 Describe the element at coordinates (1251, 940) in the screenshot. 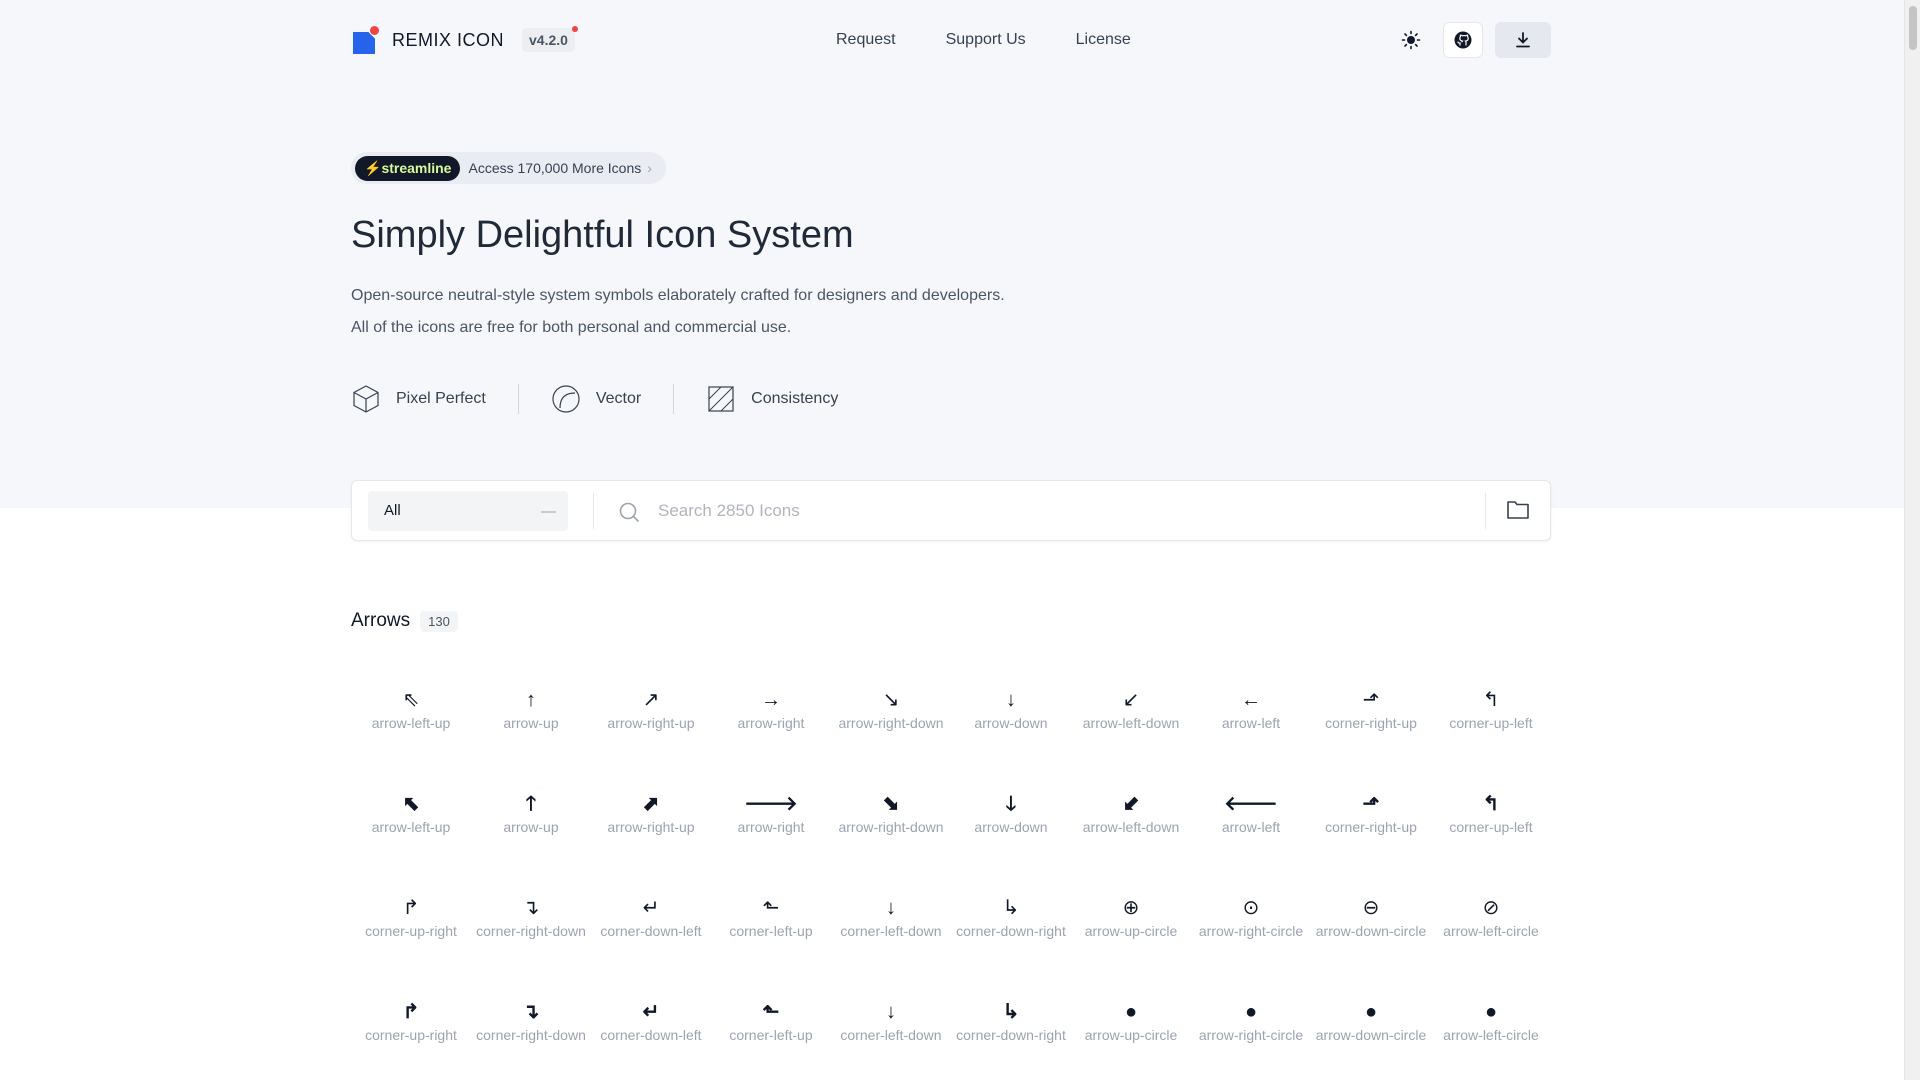

I see `icon-item: ⊙ arrow-right-circle` at that location.